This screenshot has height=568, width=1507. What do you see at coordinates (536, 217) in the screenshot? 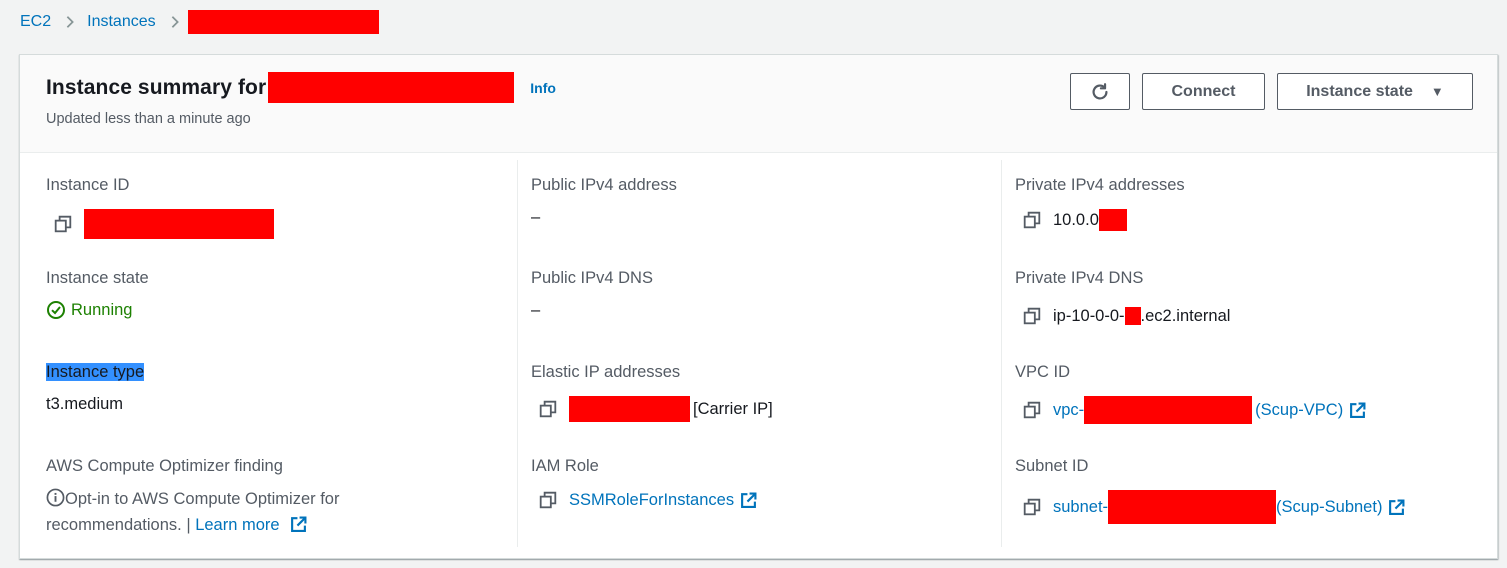
I see `public-ipv4-value: –` at bounding box center [536, 217].